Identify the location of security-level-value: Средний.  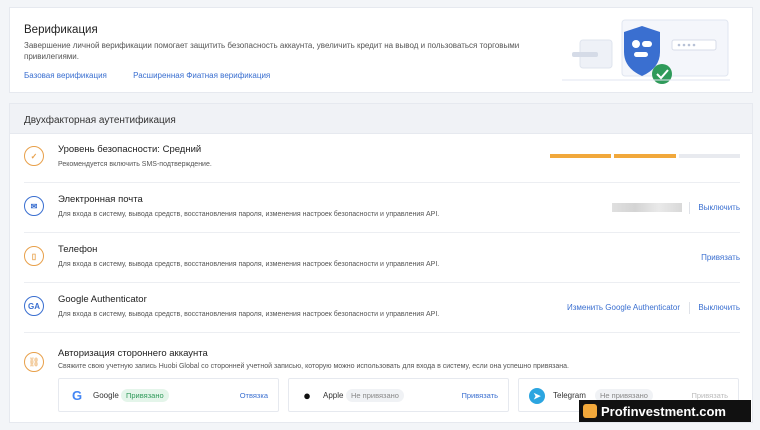
(182, 149).